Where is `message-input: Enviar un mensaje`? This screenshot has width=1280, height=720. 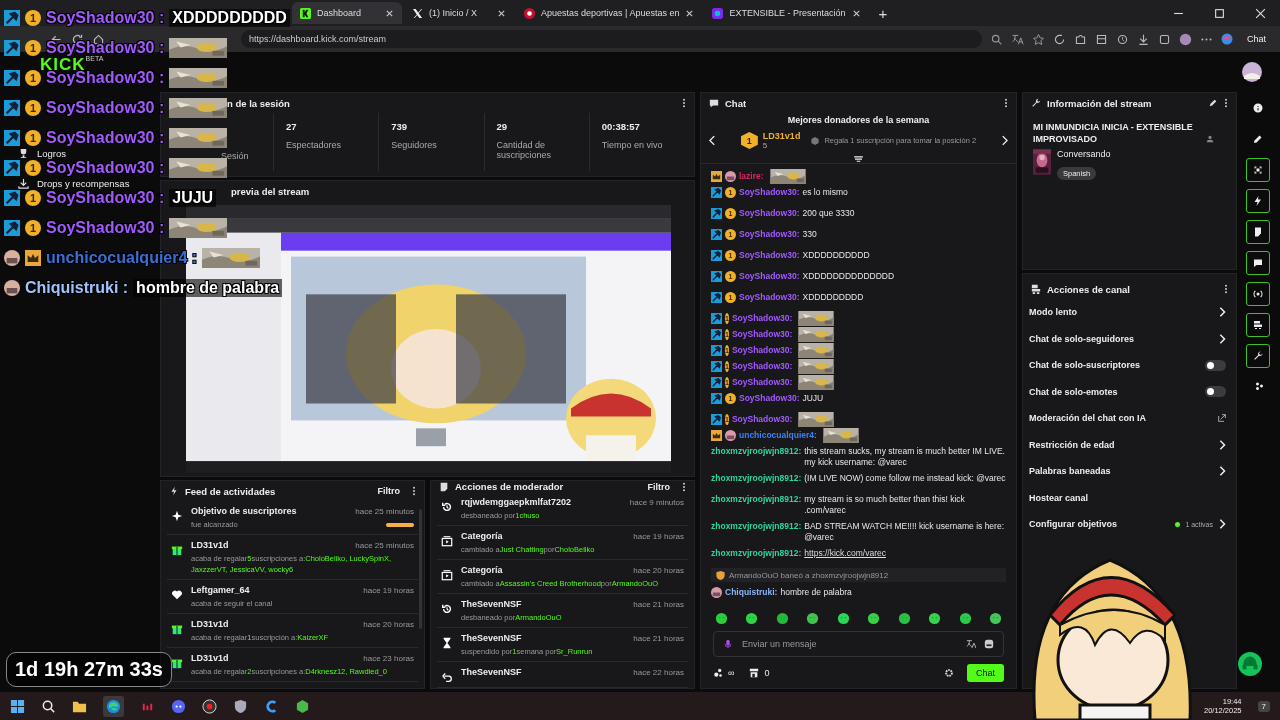 message-input: Enviar un mensaje is located at coordinates (858, 644).